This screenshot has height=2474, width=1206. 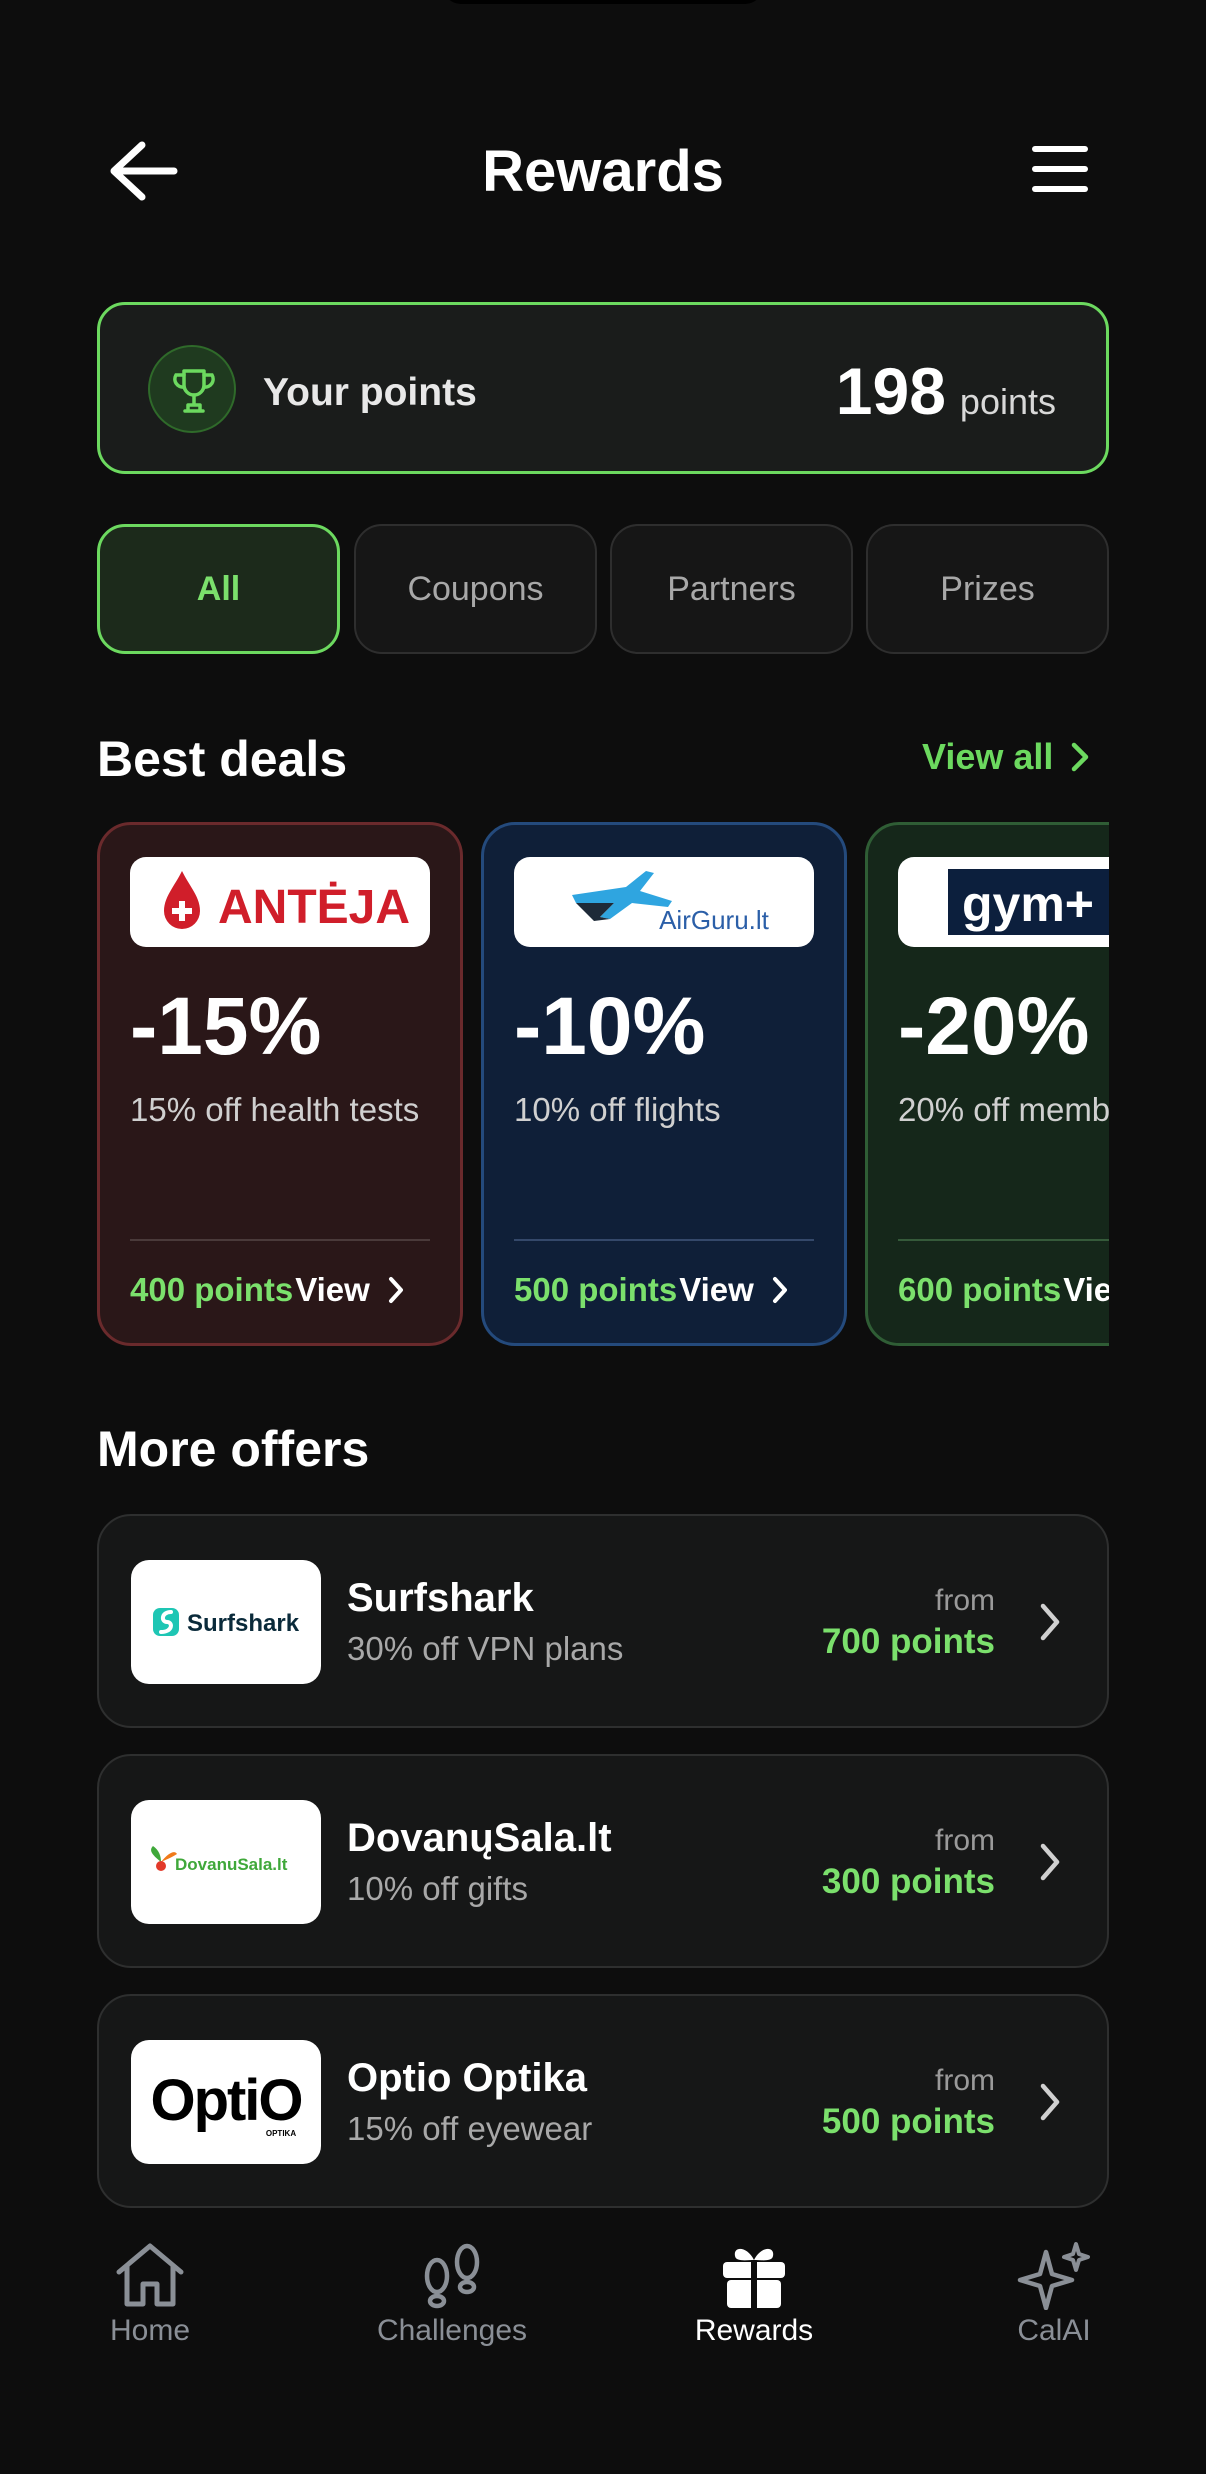 I want to click on deal-discount: -10%, so click(x=610, y=1026).